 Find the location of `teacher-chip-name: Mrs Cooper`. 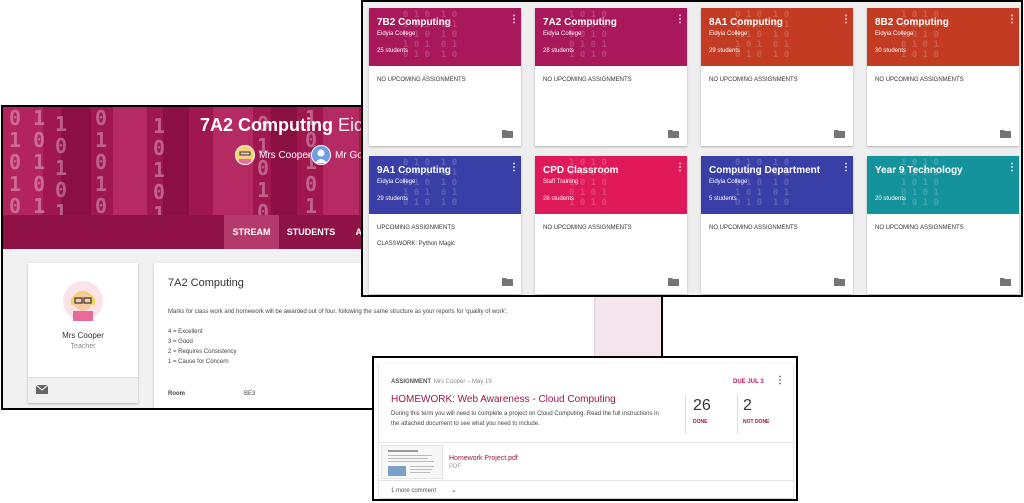

teacher-chip-name: Mrs Cooper is located at coordinates (285, 155).